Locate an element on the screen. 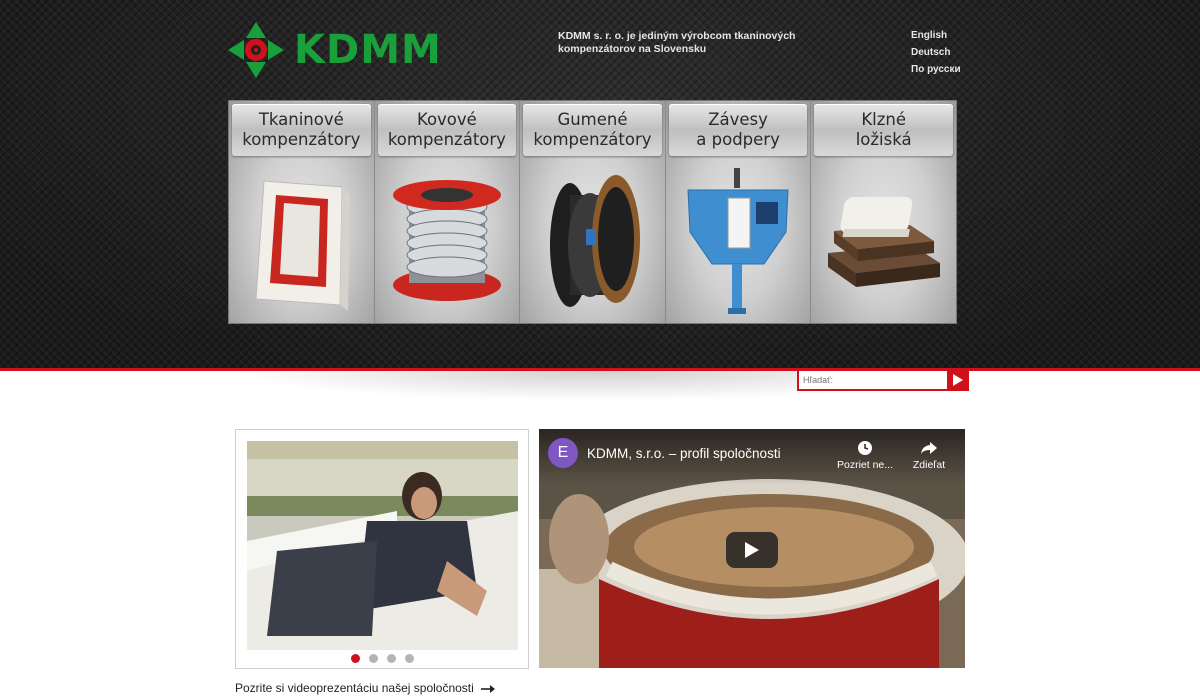 The height and width of the screenshot is (700, 1200). rubber-compensator-image is located at coordinates (595, 241).